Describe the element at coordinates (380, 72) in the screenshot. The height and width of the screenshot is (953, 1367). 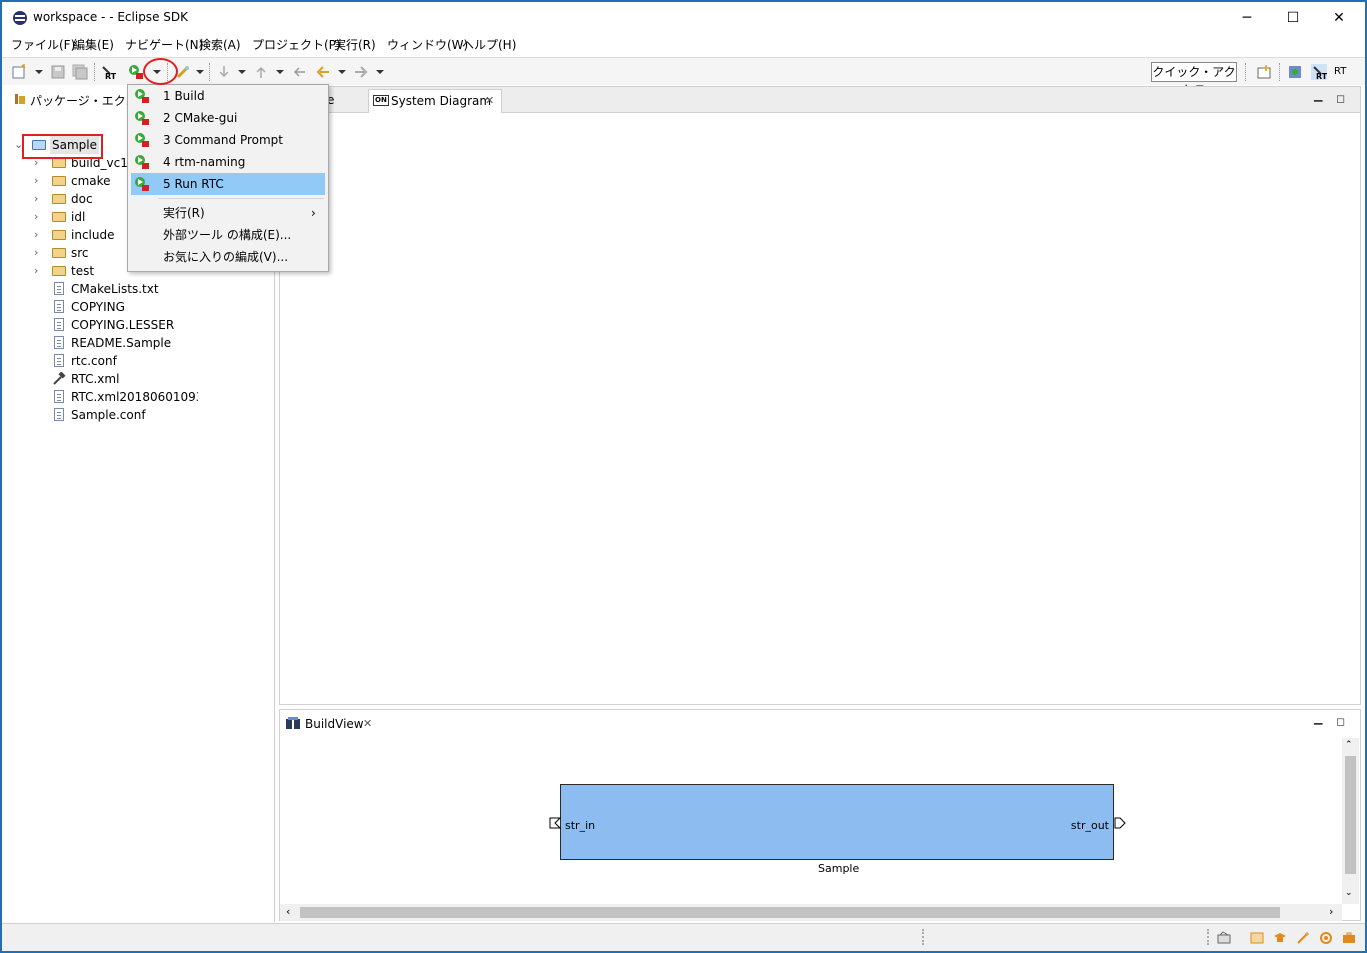
I see `forward-dropdown-icon` at that location.